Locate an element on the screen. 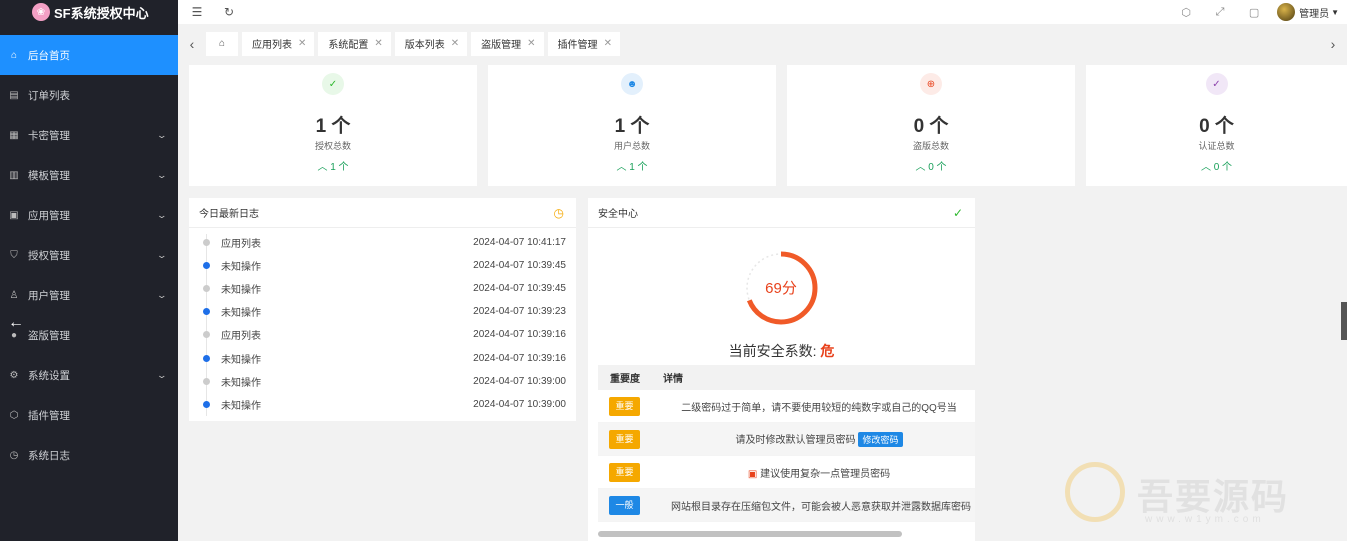  users-icon: ☻ is located at coordinates (632, 84).